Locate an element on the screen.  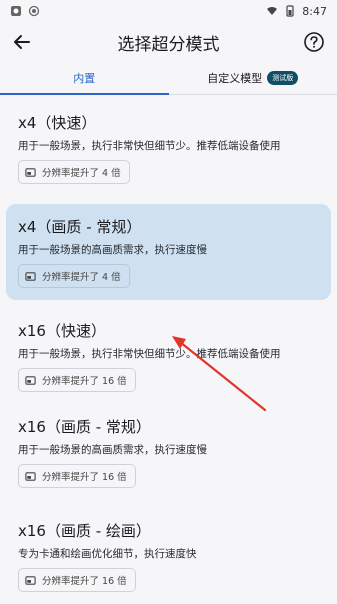
arrow-back-icon is located at coordinates (22, 42).